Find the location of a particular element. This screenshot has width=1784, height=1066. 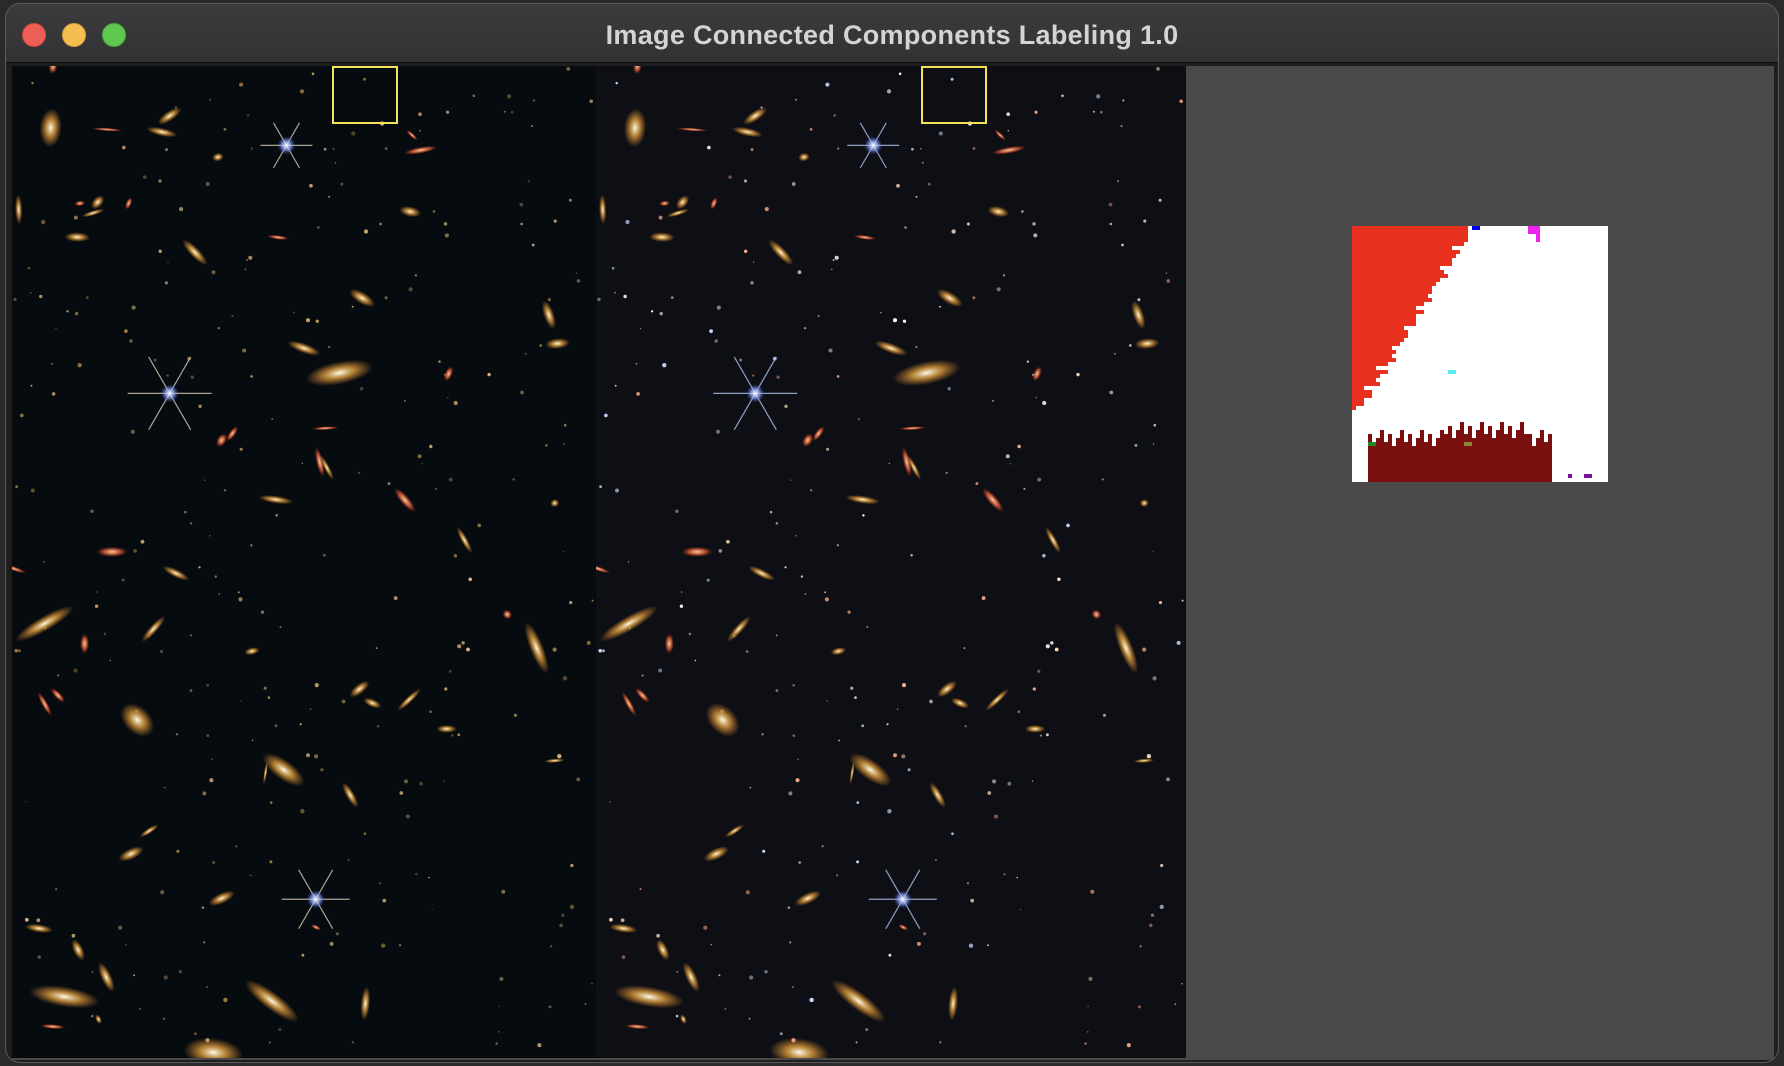

label-map-canvas is located at coordinates (1472, 354).